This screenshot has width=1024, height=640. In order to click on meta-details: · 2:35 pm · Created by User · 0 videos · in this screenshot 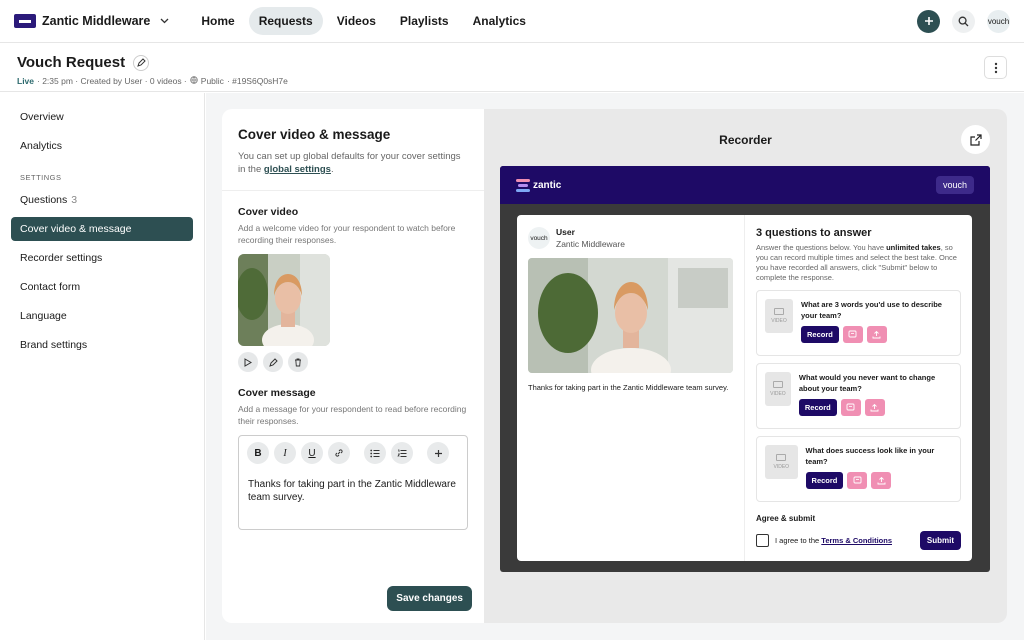, I will do `click(112, 81)`.